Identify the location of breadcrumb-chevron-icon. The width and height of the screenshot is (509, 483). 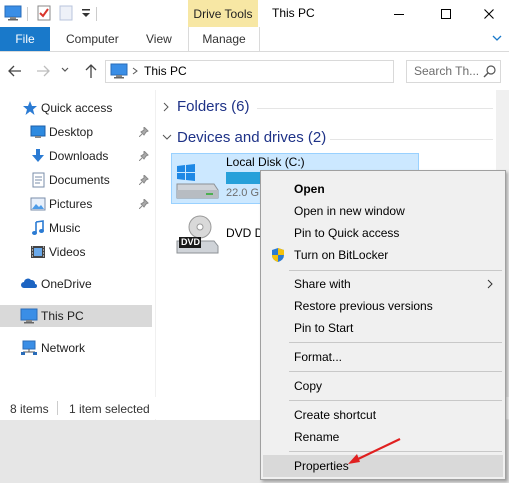
(135, 71).